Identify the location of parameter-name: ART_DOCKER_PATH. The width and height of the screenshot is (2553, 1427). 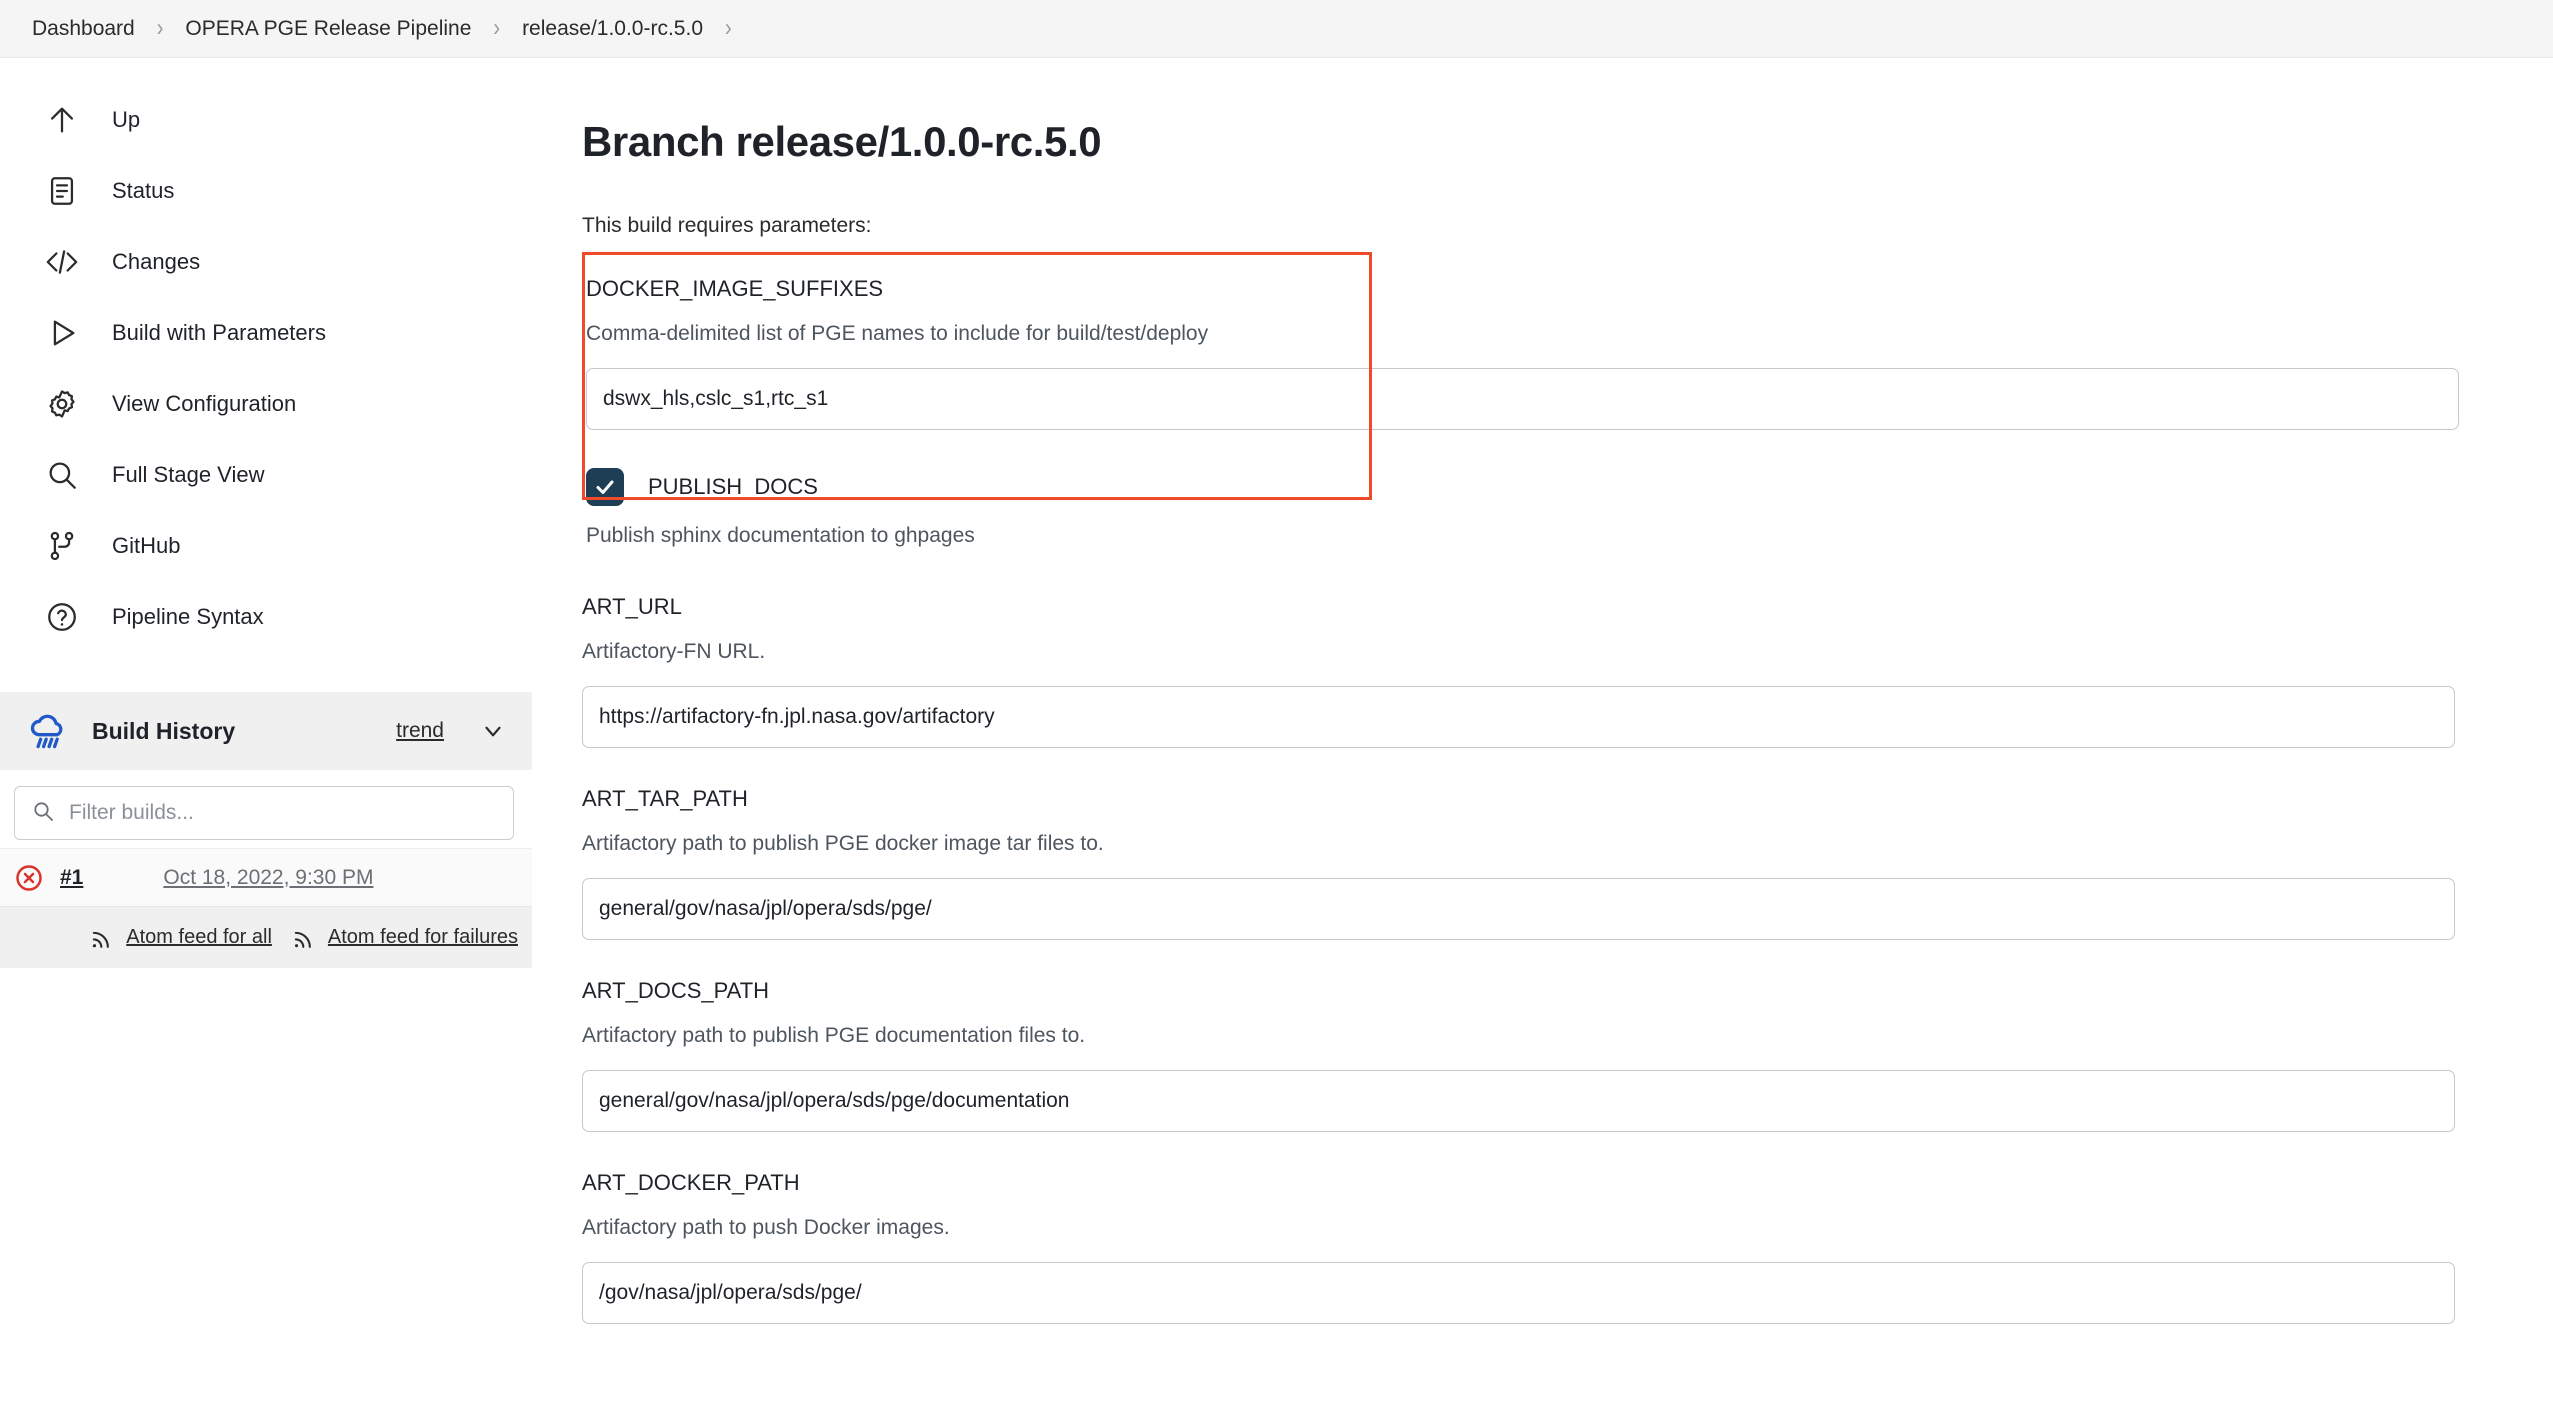
(691, 1182).